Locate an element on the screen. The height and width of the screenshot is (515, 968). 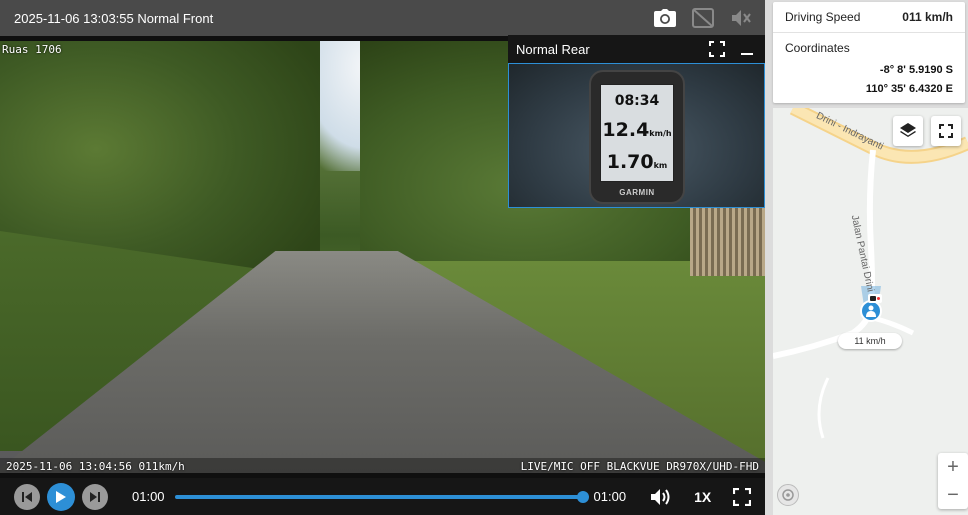
rear-camera-view: 08:34 12.4km/h 1.70km GARMIN is located at coordinates (636, 135).